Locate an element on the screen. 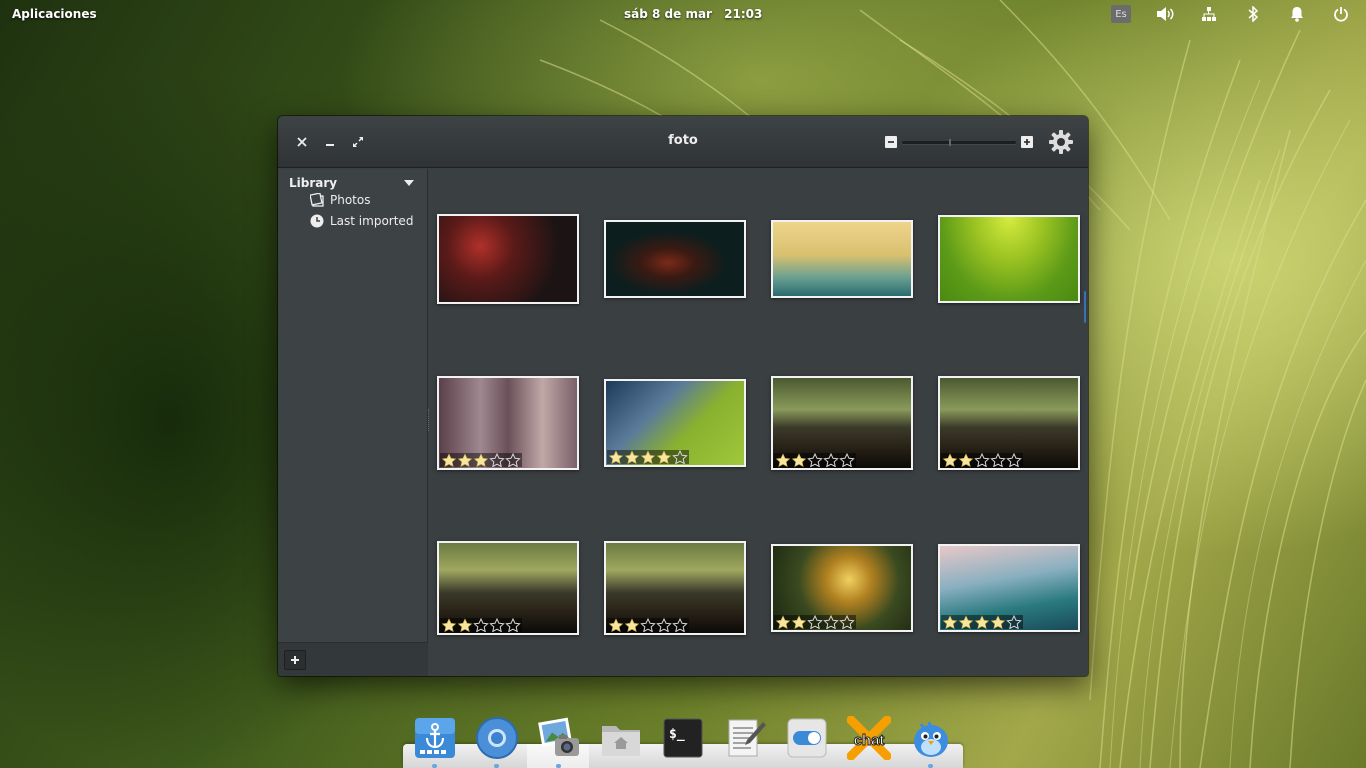 Image resolution: width=1366 pixels, height=768 pixels. zoom-out-button is located at coordinates (891, 142).